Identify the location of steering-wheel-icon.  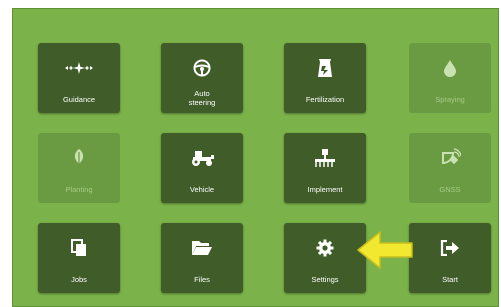
(202, 68).